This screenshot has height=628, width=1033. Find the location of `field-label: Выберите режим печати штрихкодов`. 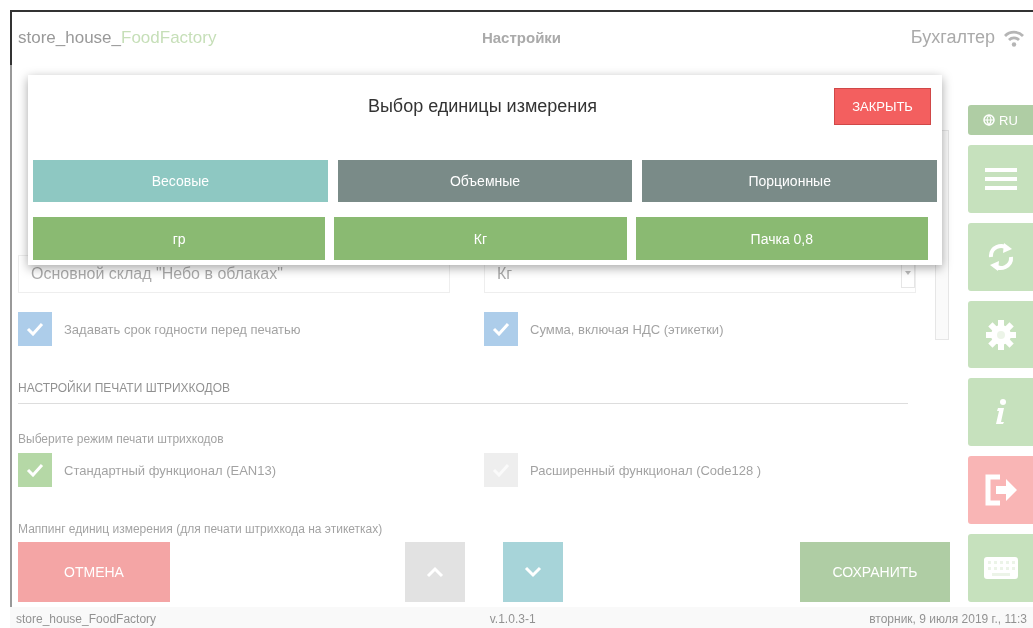

field-label: Выберите режим печати штрихкодов is located at coordinates (121, 439).